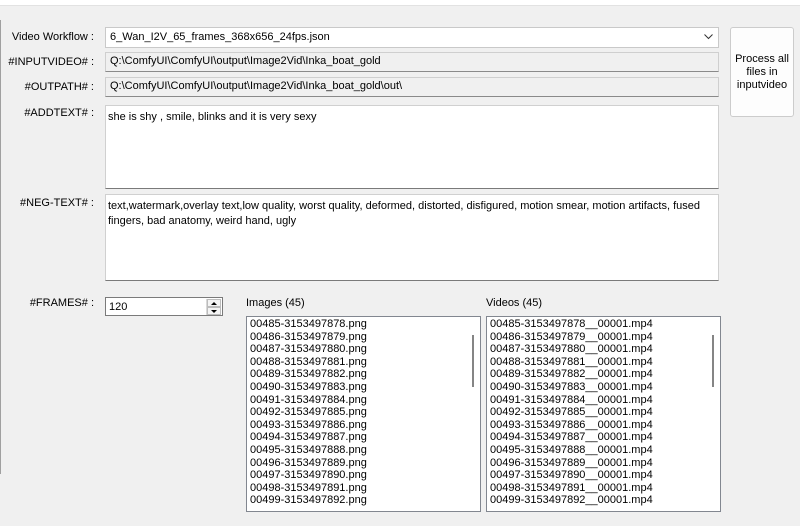 The image size is (800, 526). Describe the element at coordinates (0, 247) in the screenshot. I see `left-border` at that location.